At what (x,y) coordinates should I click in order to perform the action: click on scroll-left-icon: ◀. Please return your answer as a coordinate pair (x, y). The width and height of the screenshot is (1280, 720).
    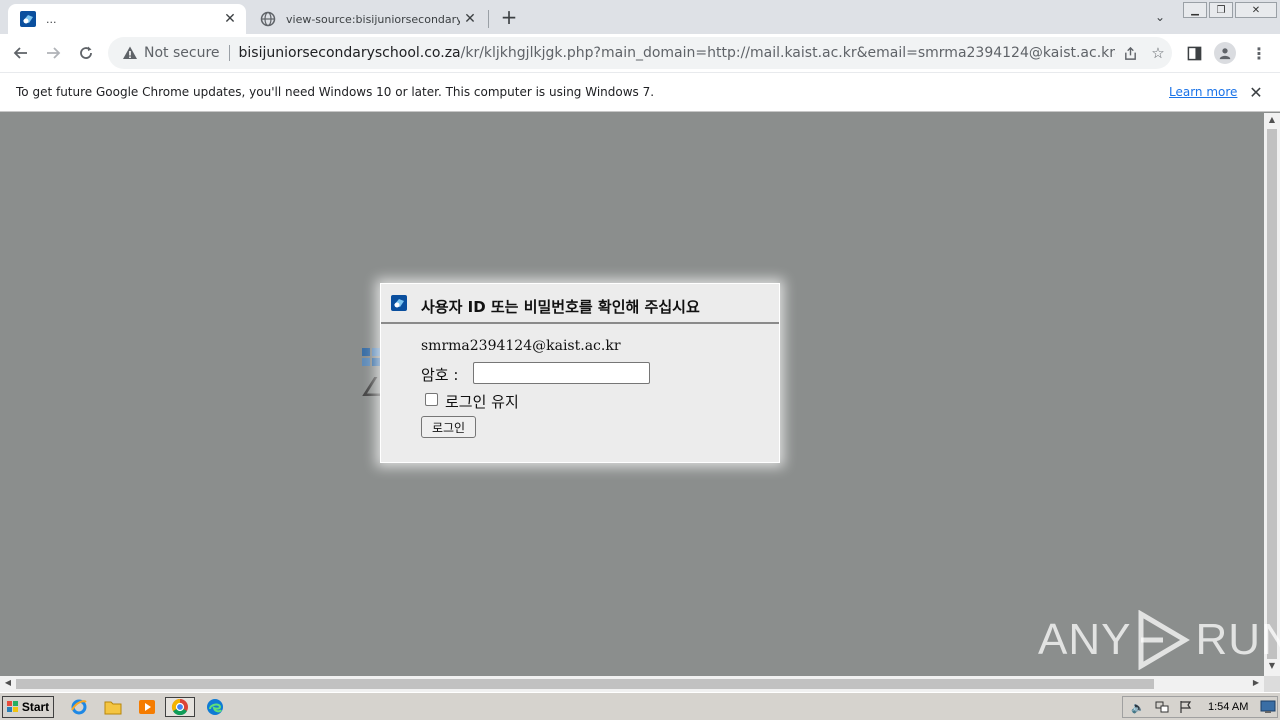
    Looking at the image, I should click on (8, 684).